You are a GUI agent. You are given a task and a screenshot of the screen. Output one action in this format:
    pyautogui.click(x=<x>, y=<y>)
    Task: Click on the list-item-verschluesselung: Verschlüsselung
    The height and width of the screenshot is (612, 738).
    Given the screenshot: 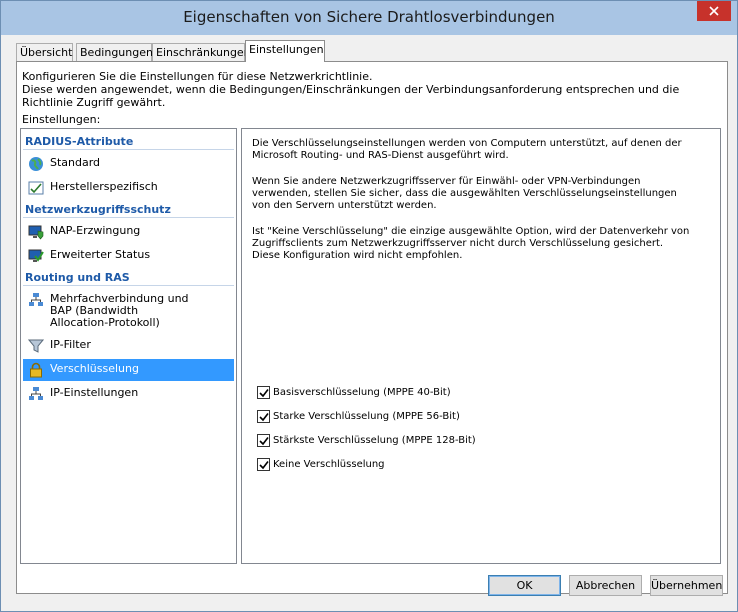 What is the action you would take?
    pyautogui.click(x=128, y=370)
    